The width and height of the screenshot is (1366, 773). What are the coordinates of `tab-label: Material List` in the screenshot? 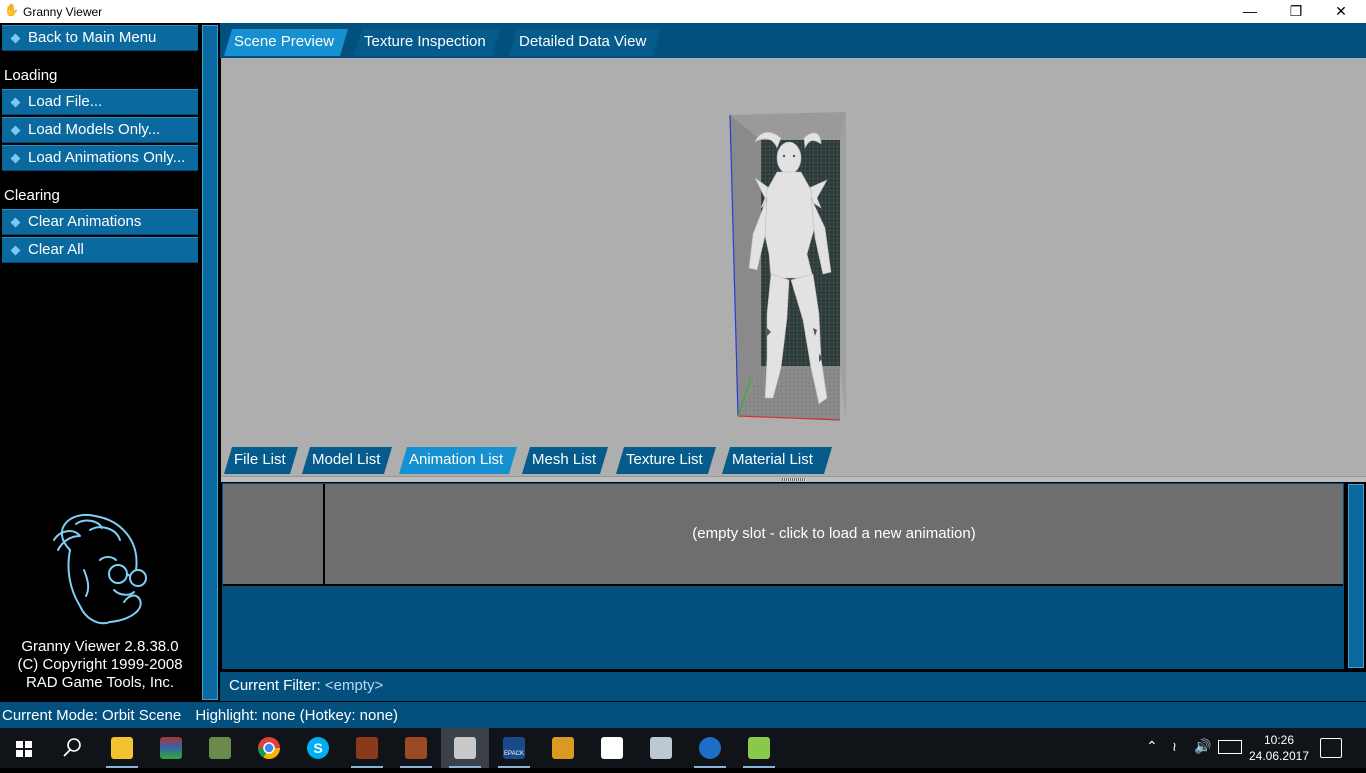 It's located at (772, 459).